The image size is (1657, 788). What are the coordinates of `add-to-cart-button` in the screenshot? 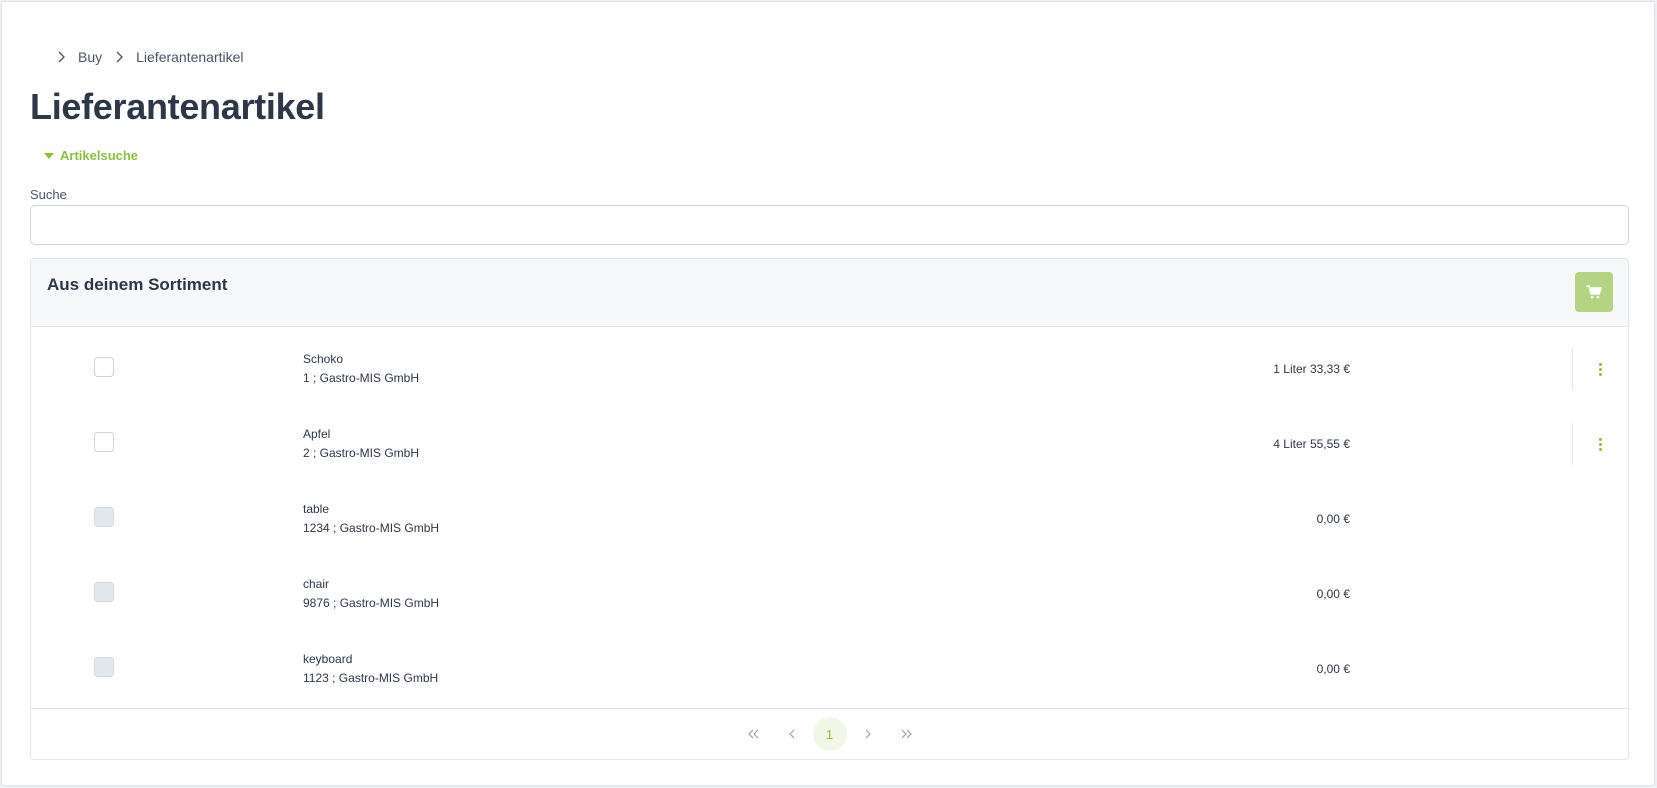 It's located at (1594, 292).